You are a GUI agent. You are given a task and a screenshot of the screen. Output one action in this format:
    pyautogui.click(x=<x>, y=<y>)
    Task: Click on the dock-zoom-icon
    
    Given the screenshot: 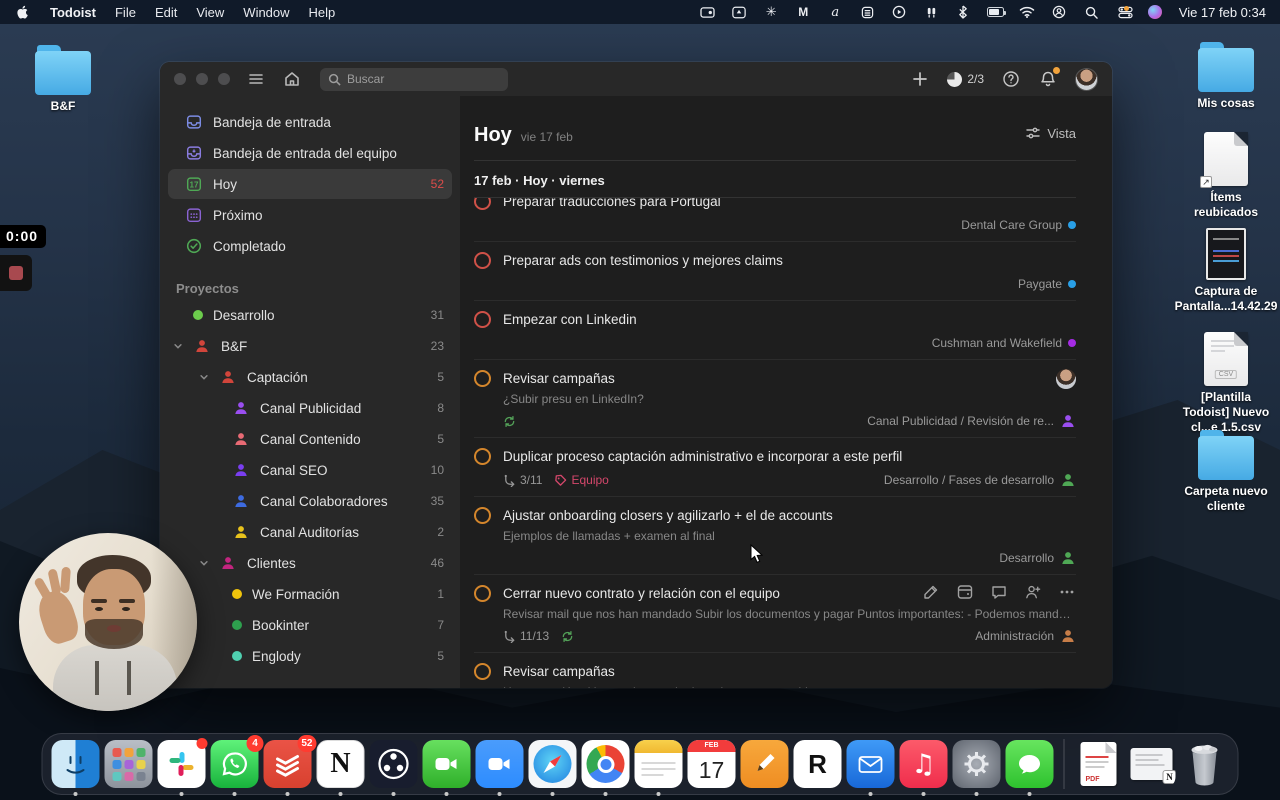 What is the action you would take?
    pyautogui.click(x=499, y=768)
    